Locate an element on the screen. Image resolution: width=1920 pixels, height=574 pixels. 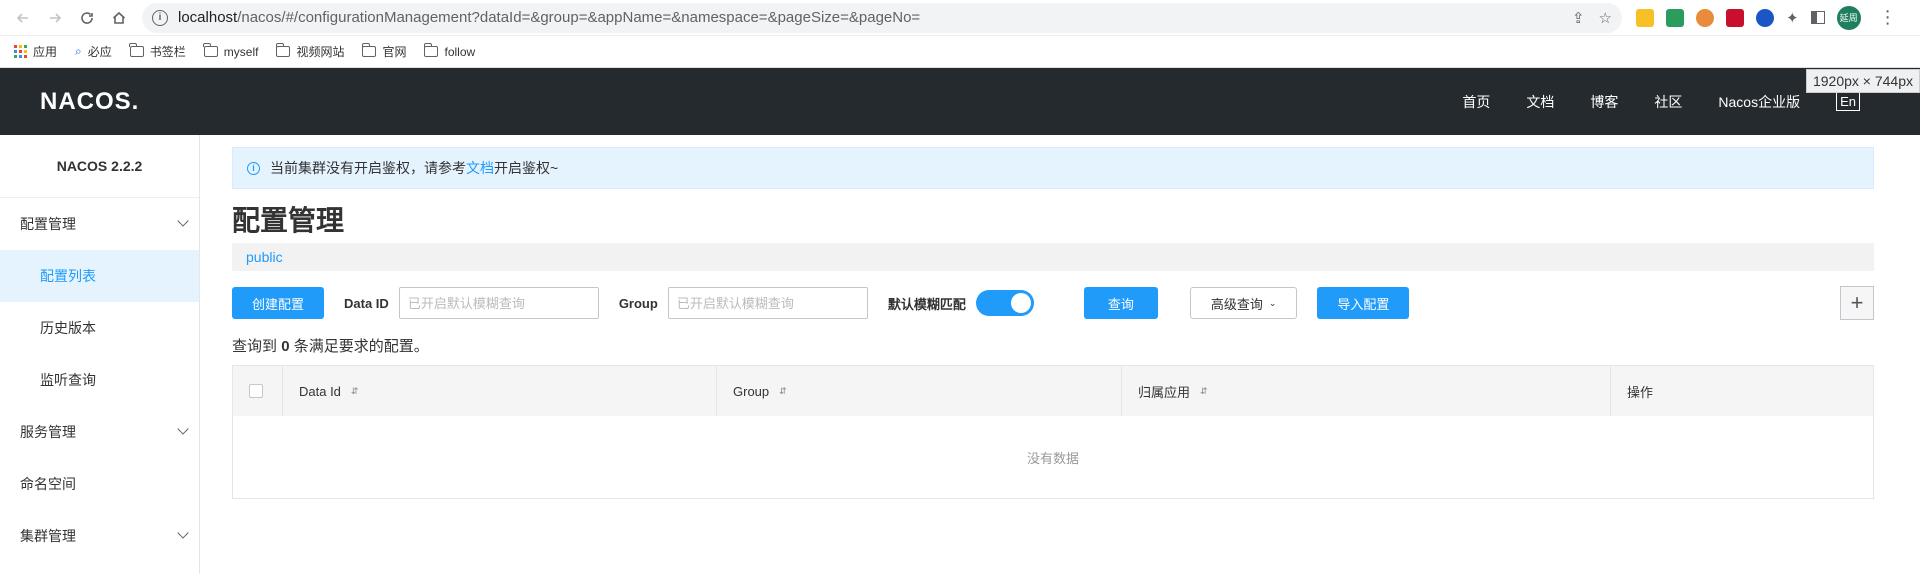
side-panel-icon is located at coordinates (1817, 17).